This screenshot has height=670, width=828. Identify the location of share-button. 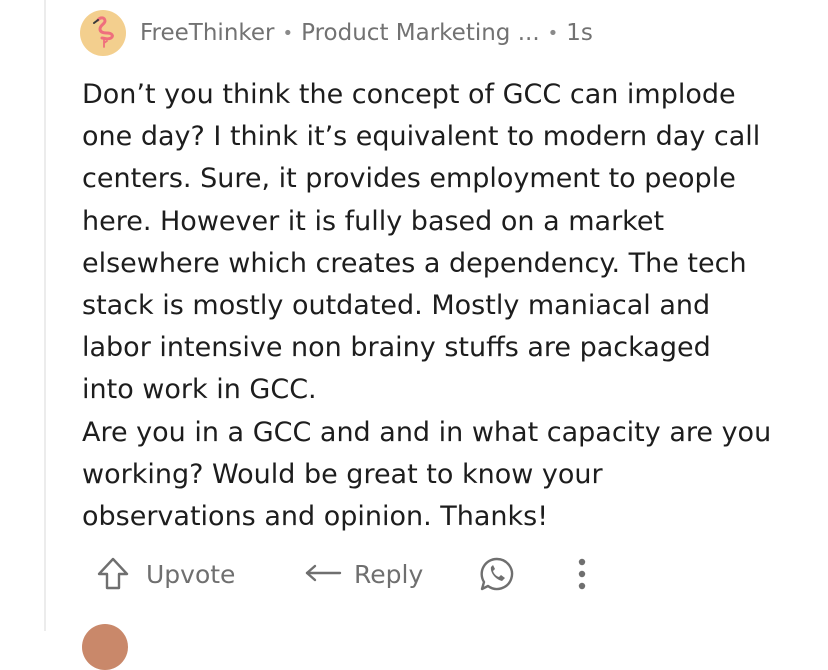
(497, 574).